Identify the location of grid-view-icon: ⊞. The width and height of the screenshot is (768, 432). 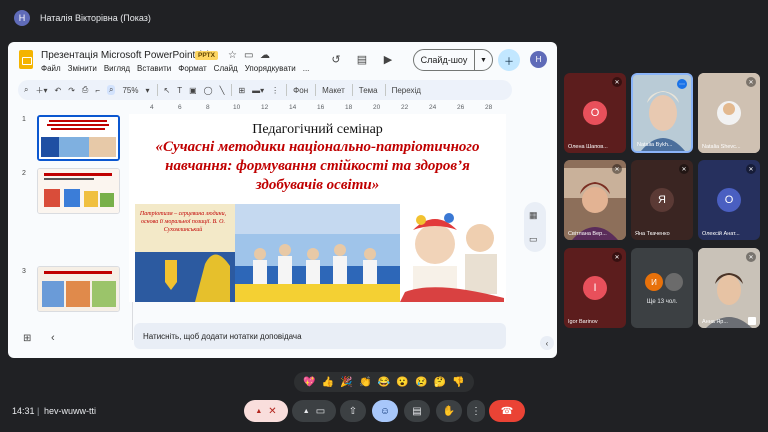
(27, 338).